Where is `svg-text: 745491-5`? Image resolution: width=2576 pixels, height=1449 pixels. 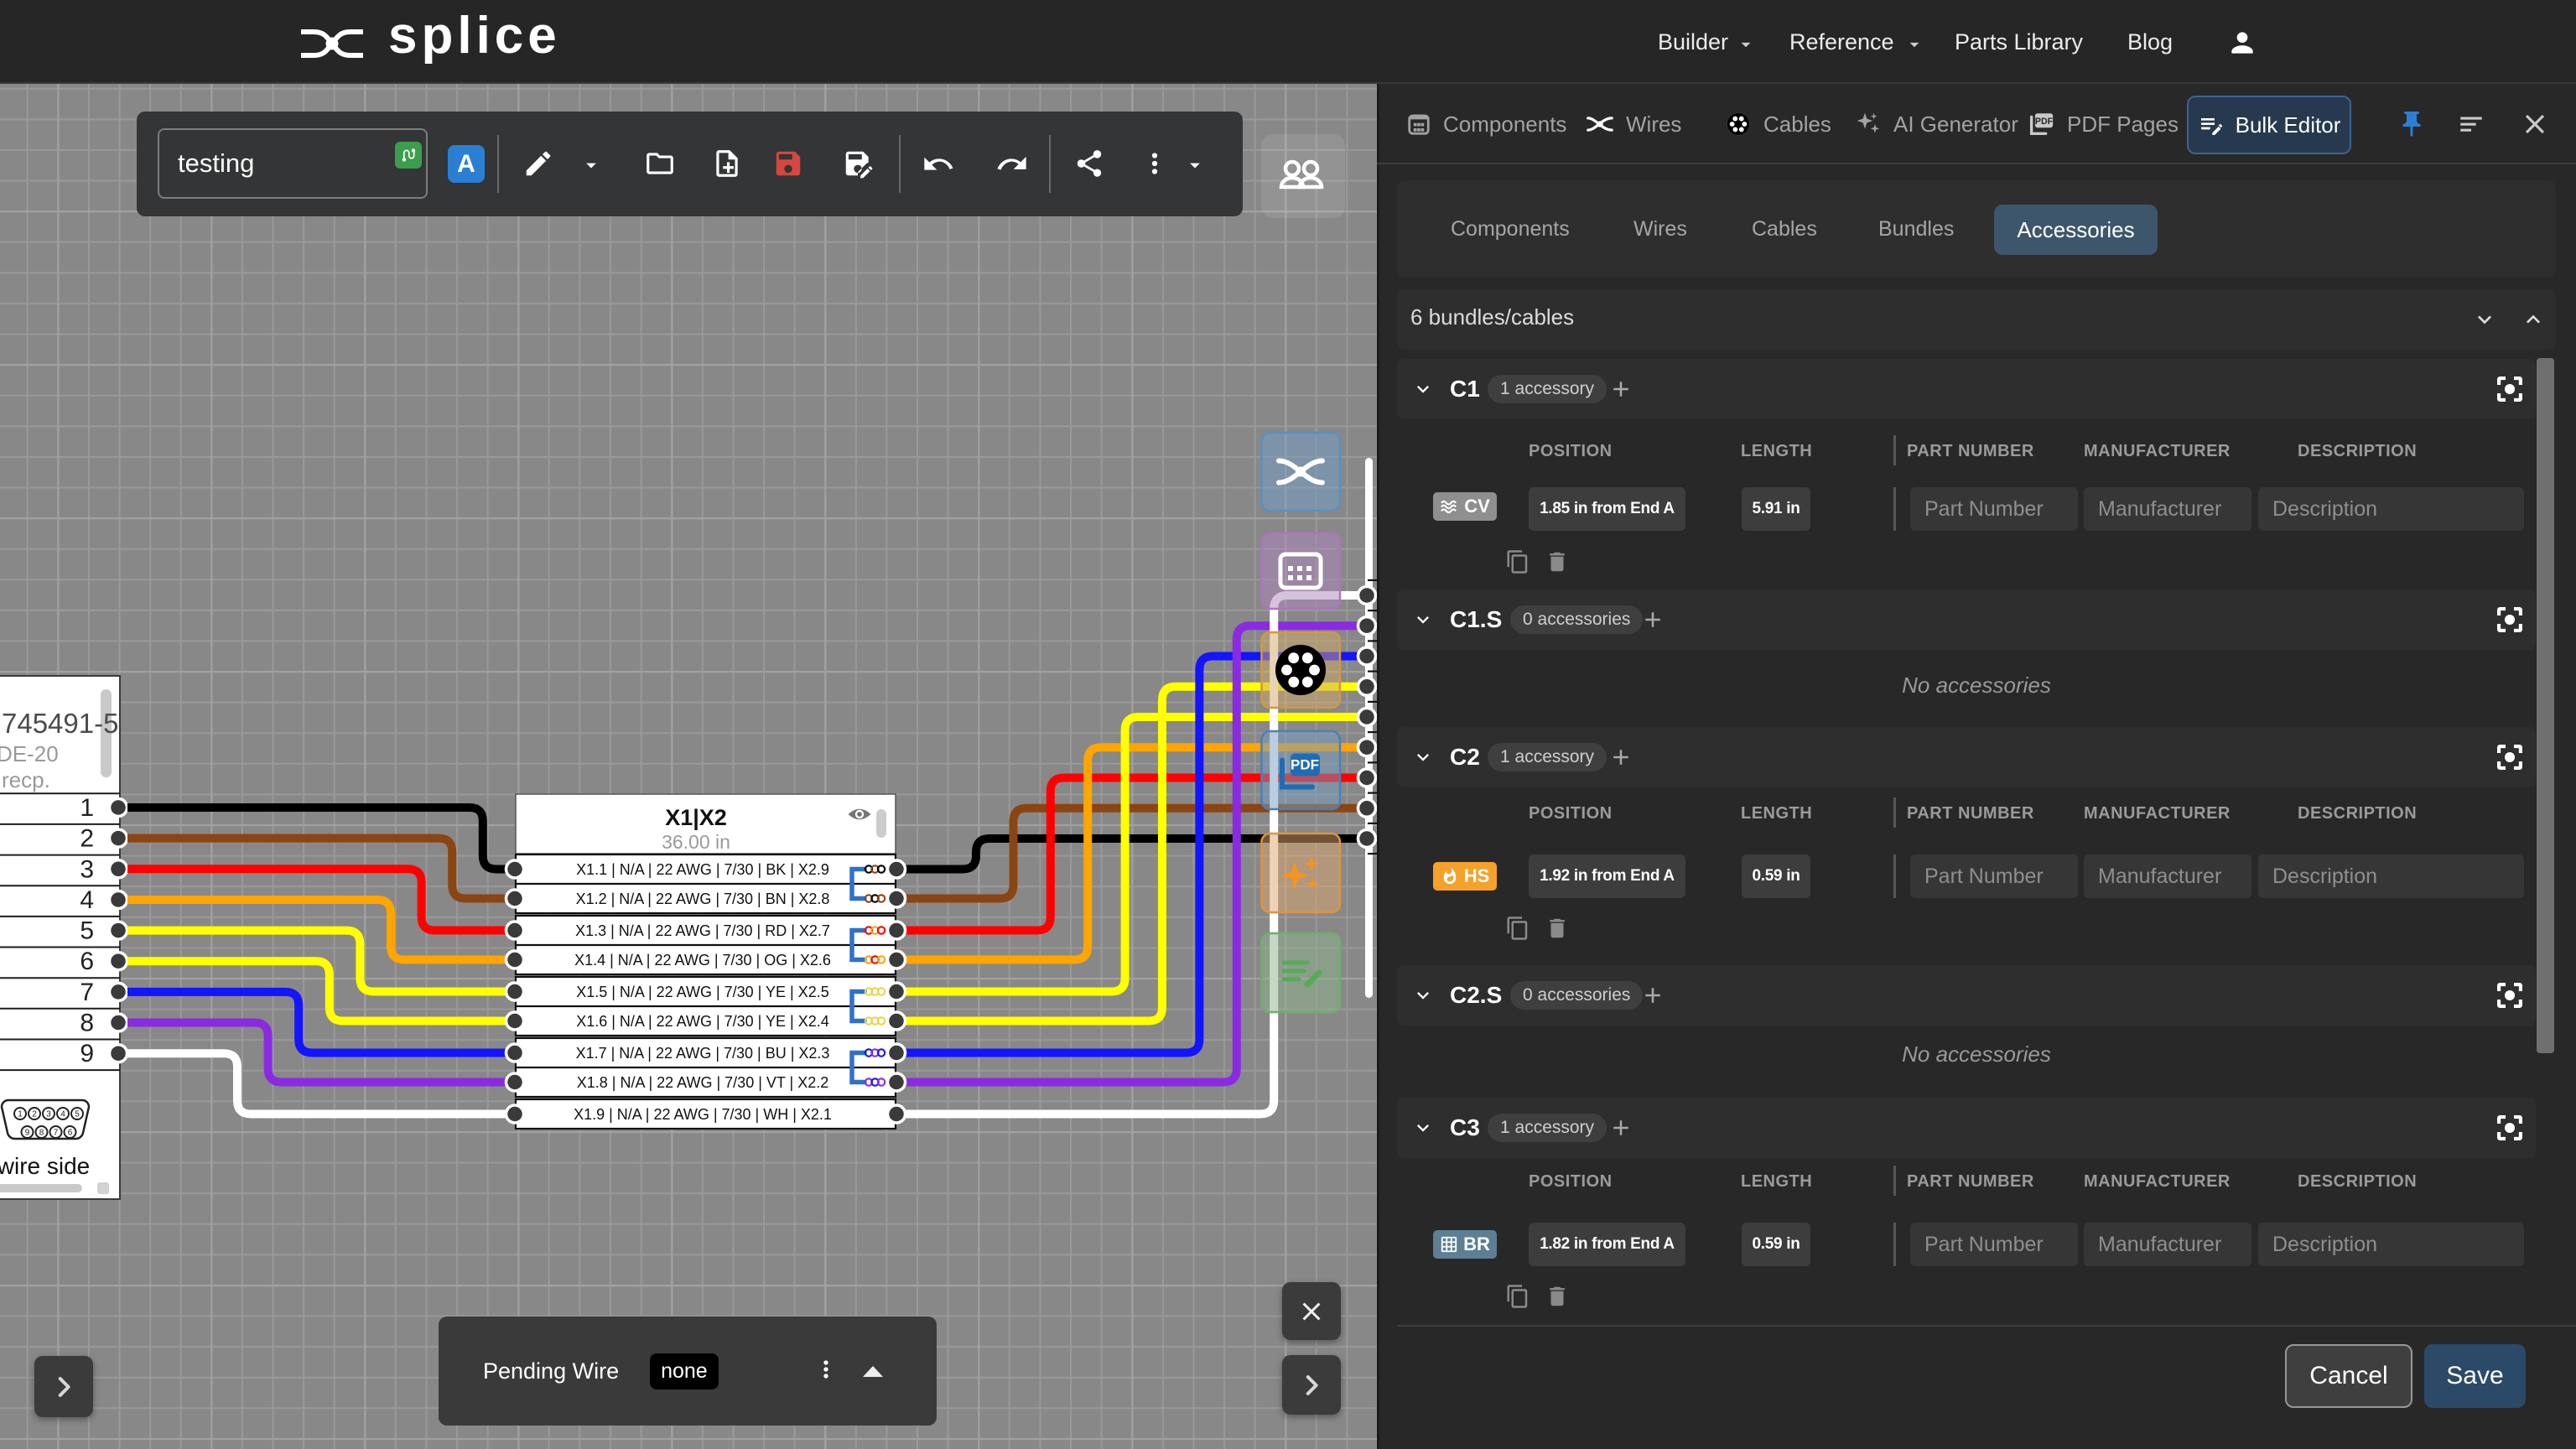 svg-text: 745491-5 is located at coordinates (60, 723).